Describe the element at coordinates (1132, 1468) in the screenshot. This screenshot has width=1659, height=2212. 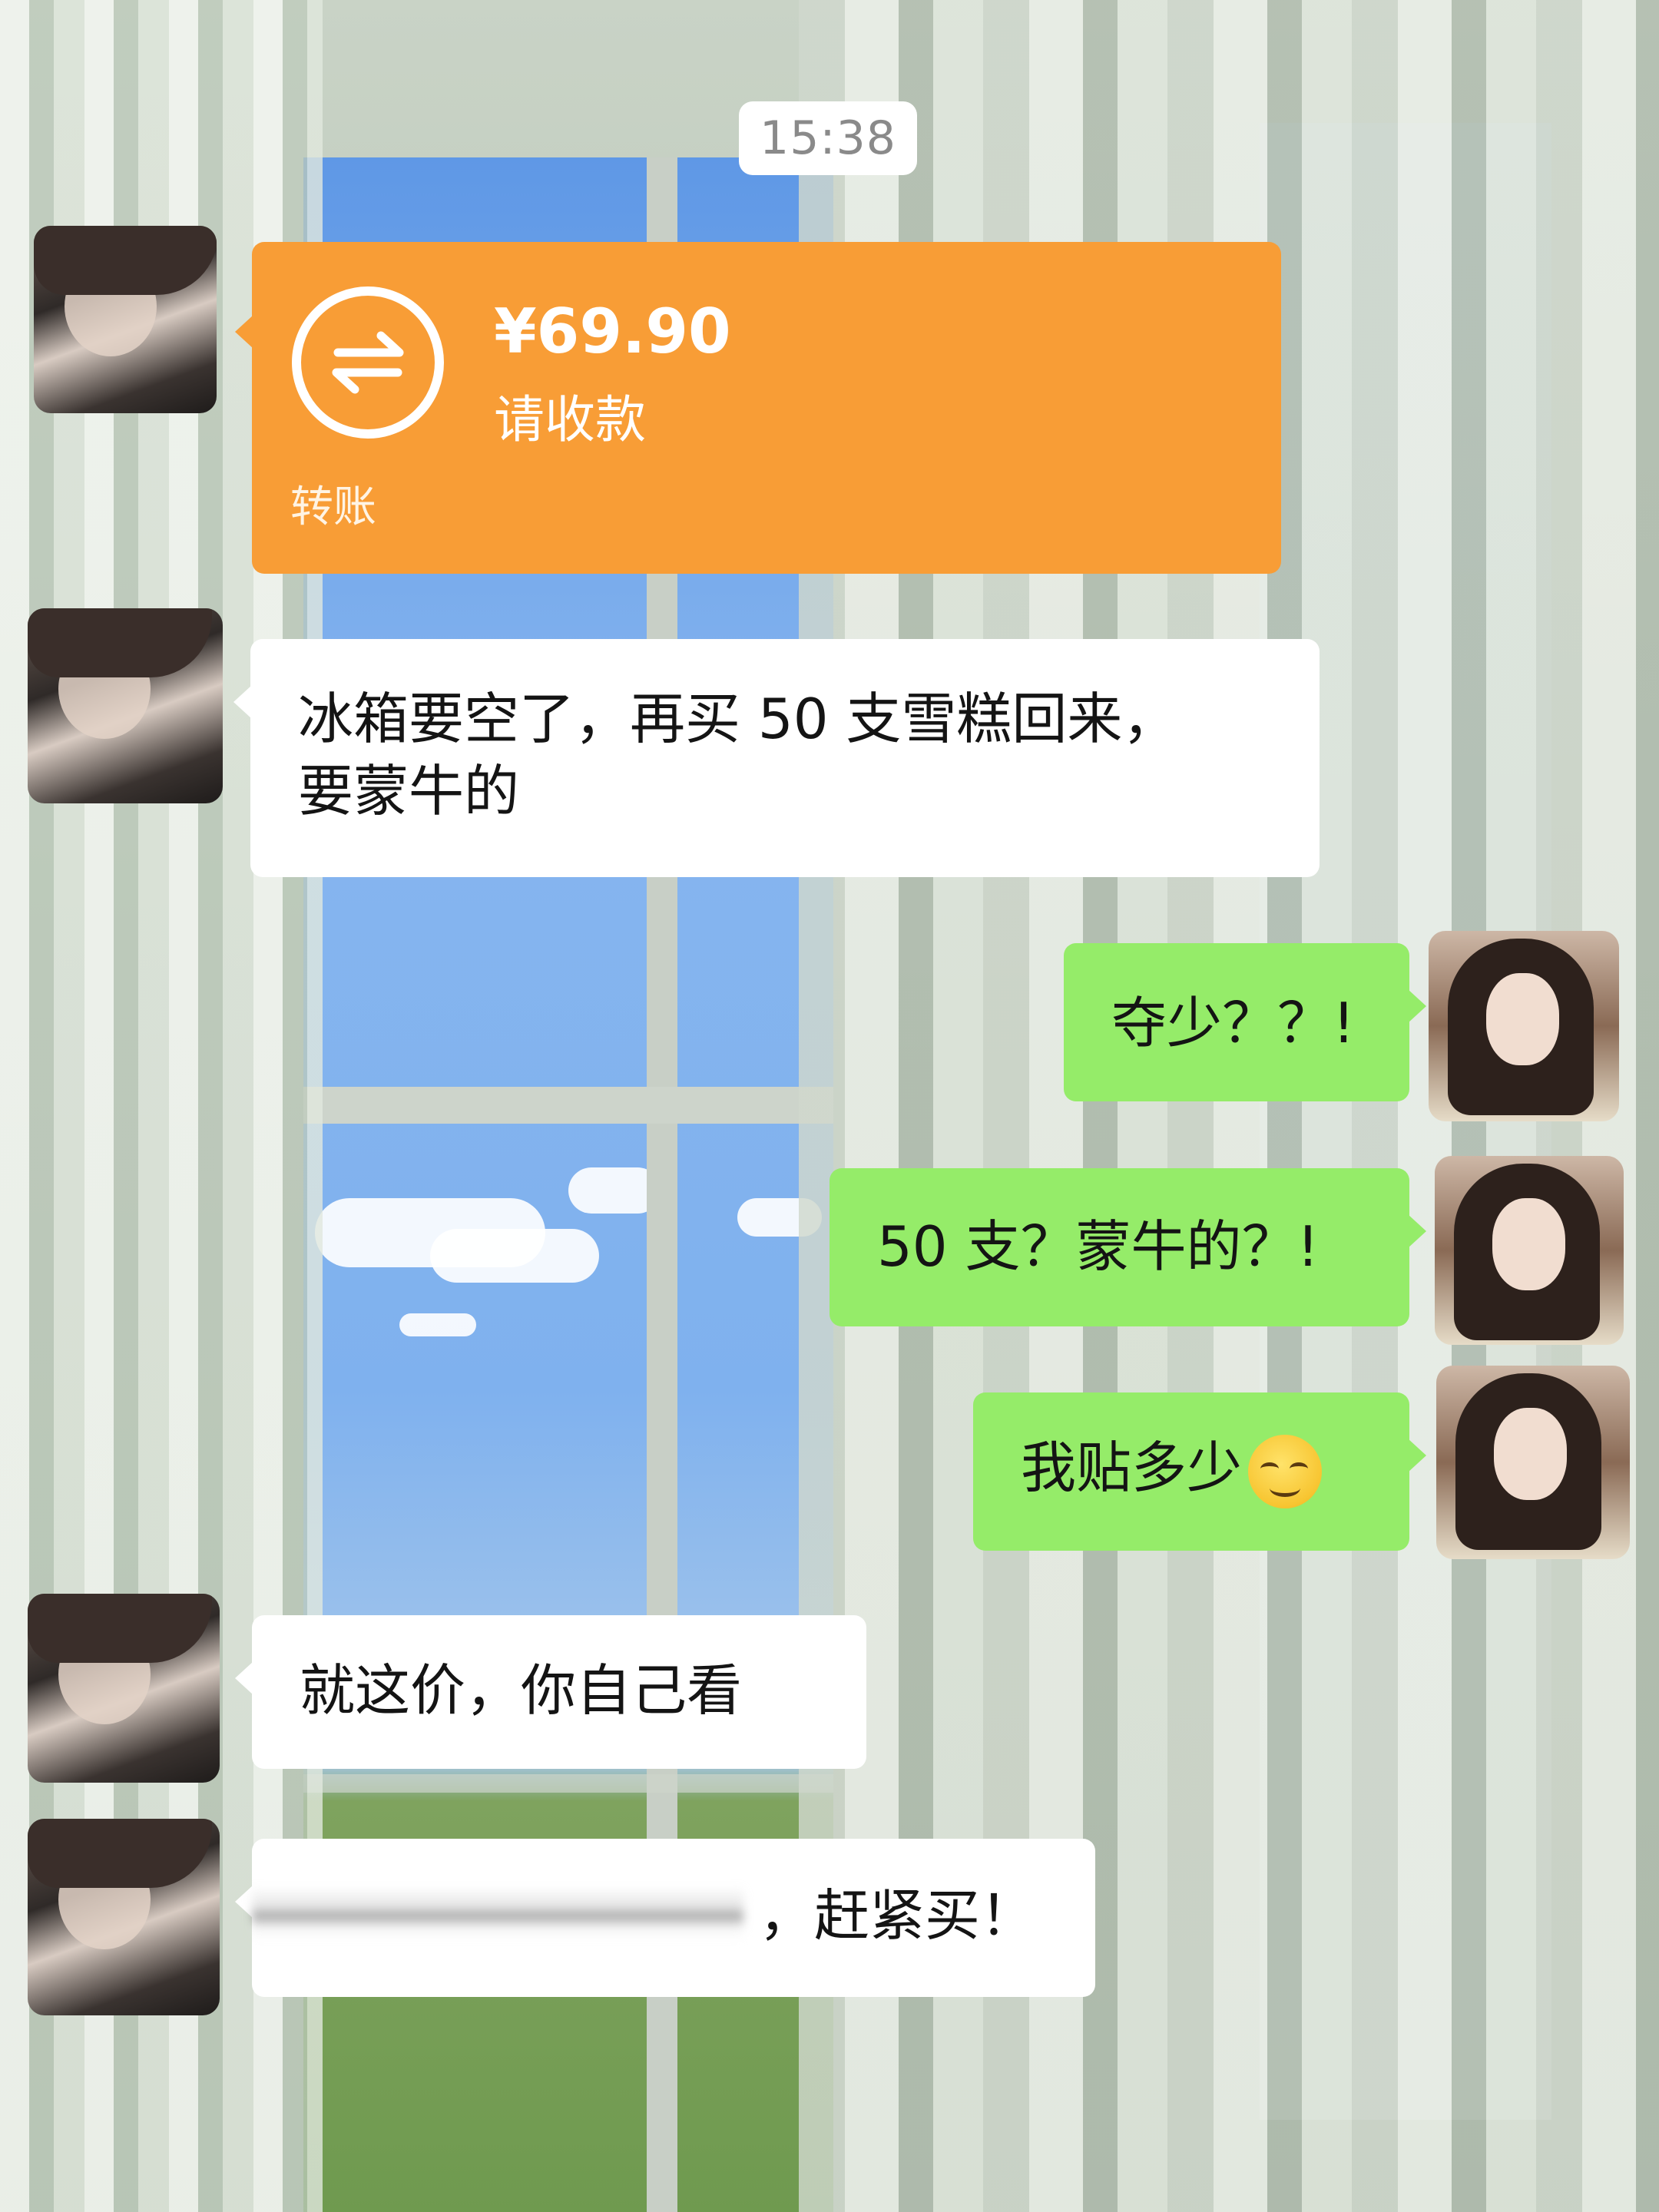
I see `message-text: 我贴多少` at that location.